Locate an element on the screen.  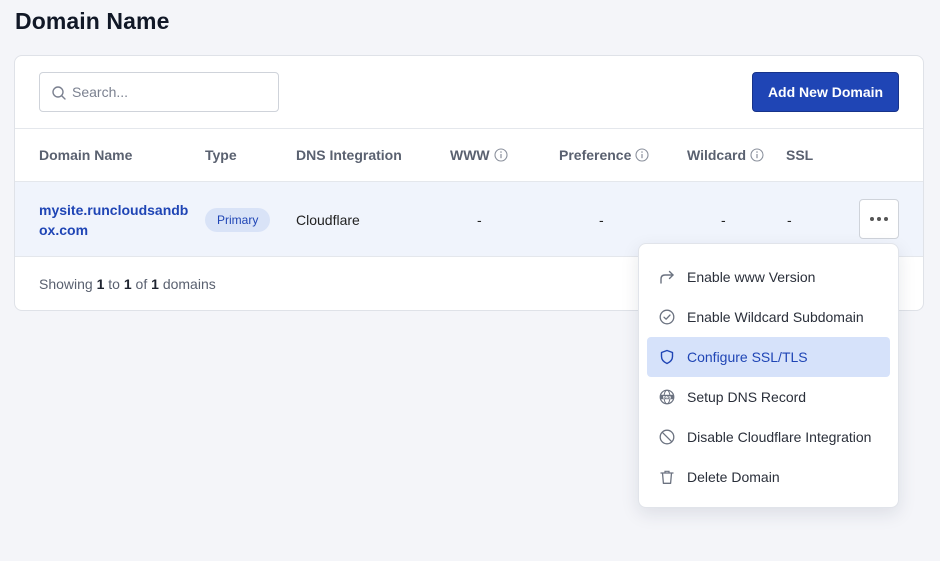
search-input is located at coordinates (172, 92).